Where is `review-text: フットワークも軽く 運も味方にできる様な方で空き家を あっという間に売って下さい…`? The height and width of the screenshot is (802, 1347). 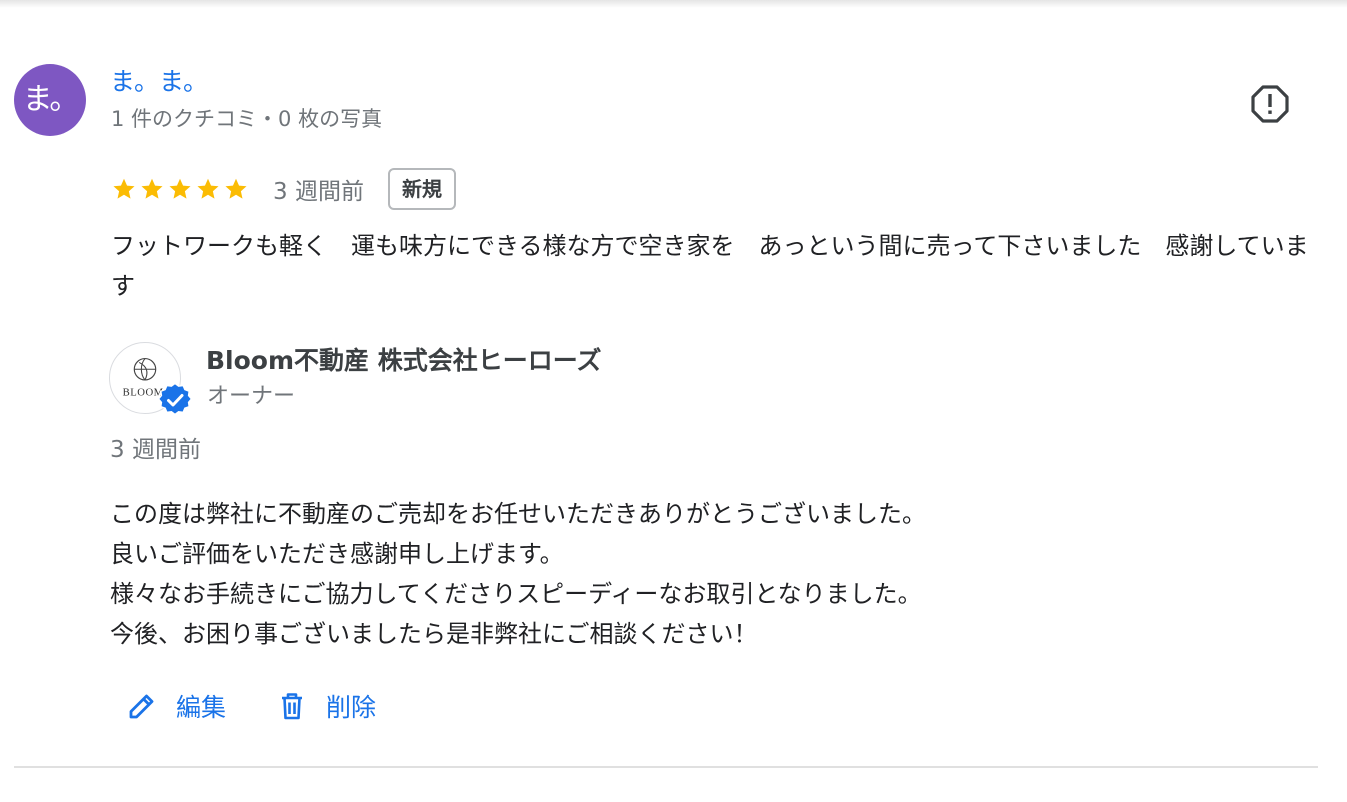 review-text: フットワークも軽く 運も味方にできる様な方で空き家を あっという間に売って下さい… is located at coordinates (710, 266).